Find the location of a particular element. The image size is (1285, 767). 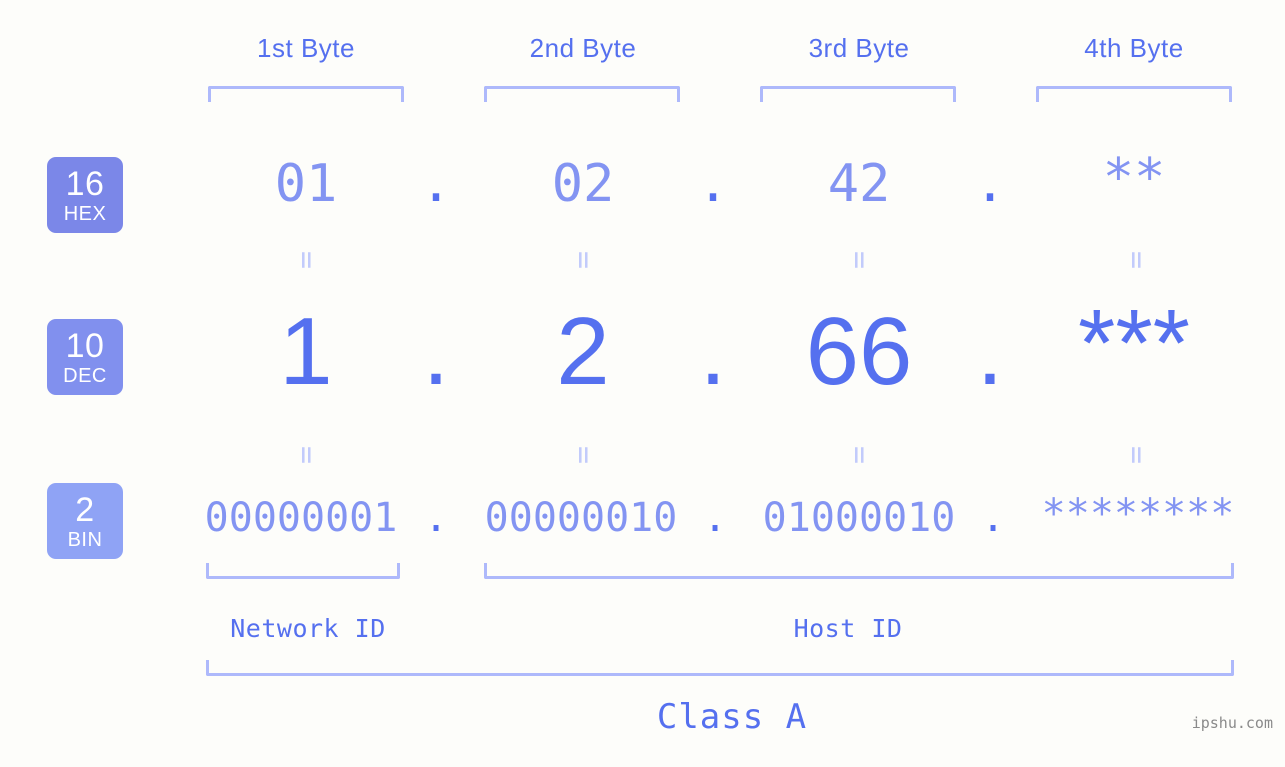

dec-byte-4: *** is located at coordinates (1134, 343).